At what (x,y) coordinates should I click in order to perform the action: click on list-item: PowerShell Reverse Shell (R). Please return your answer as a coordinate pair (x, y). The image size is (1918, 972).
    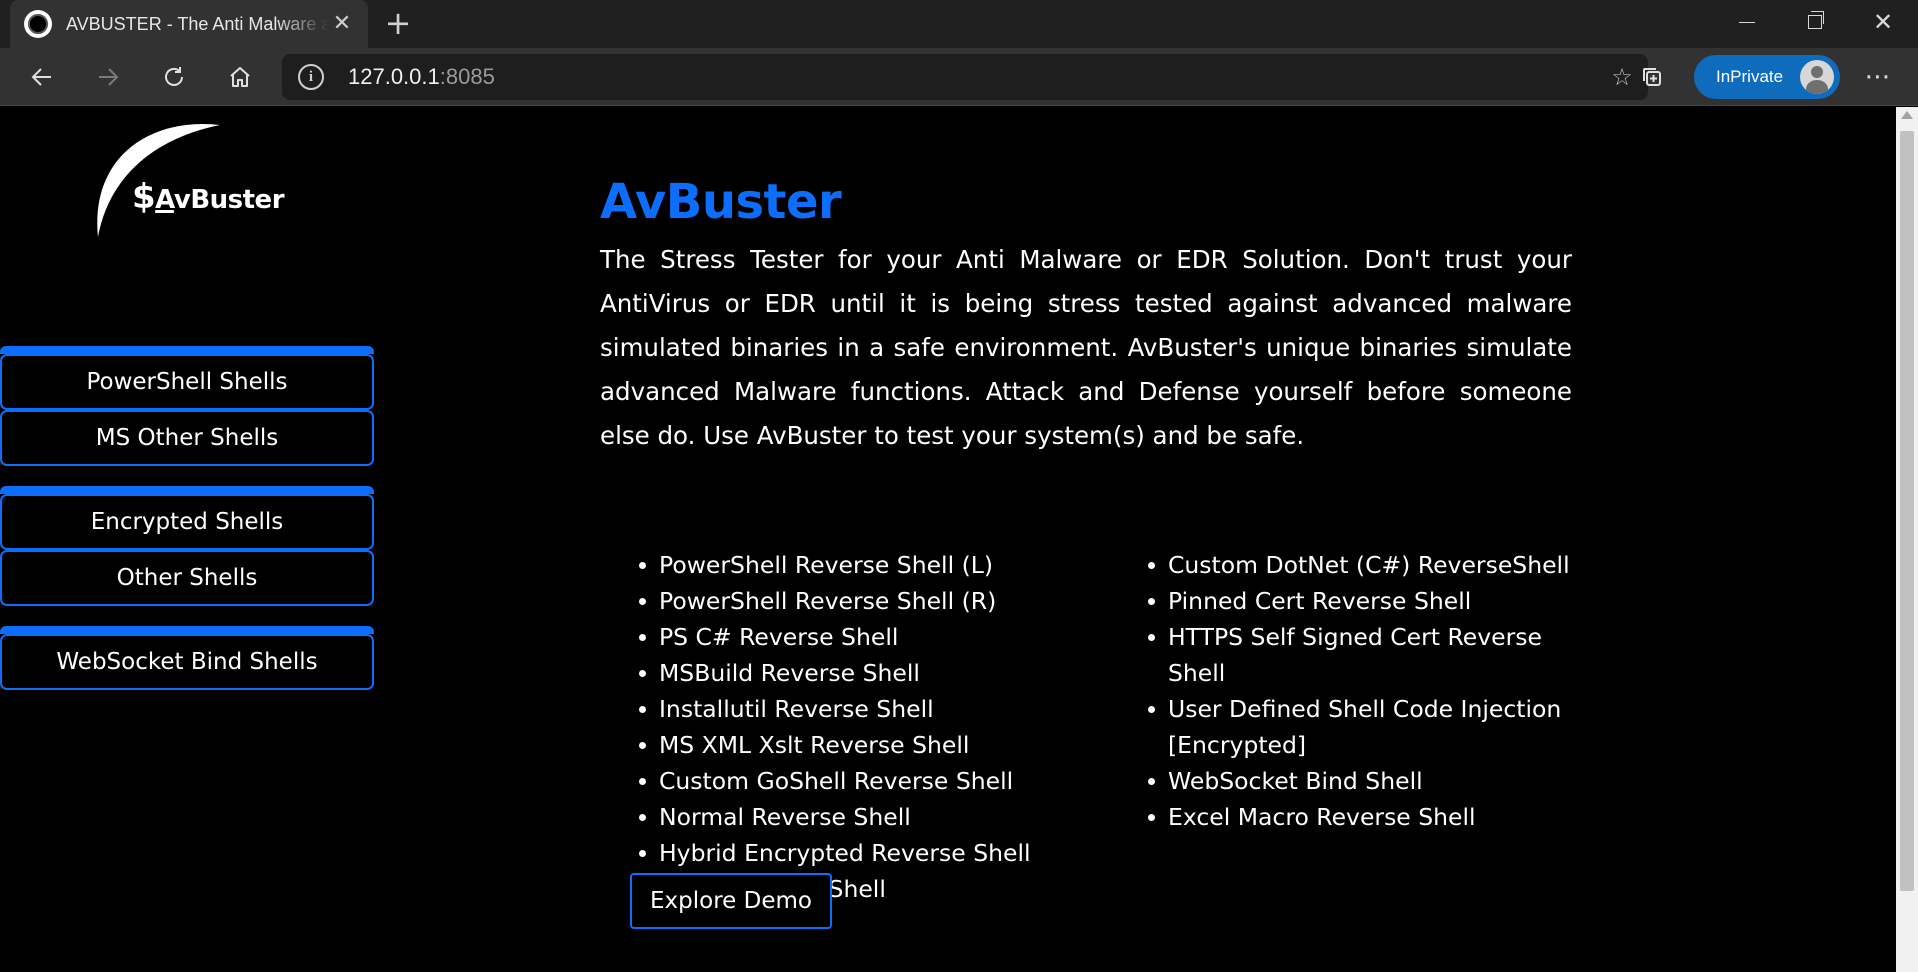
    Looking at the image, I should click on (864, 601).